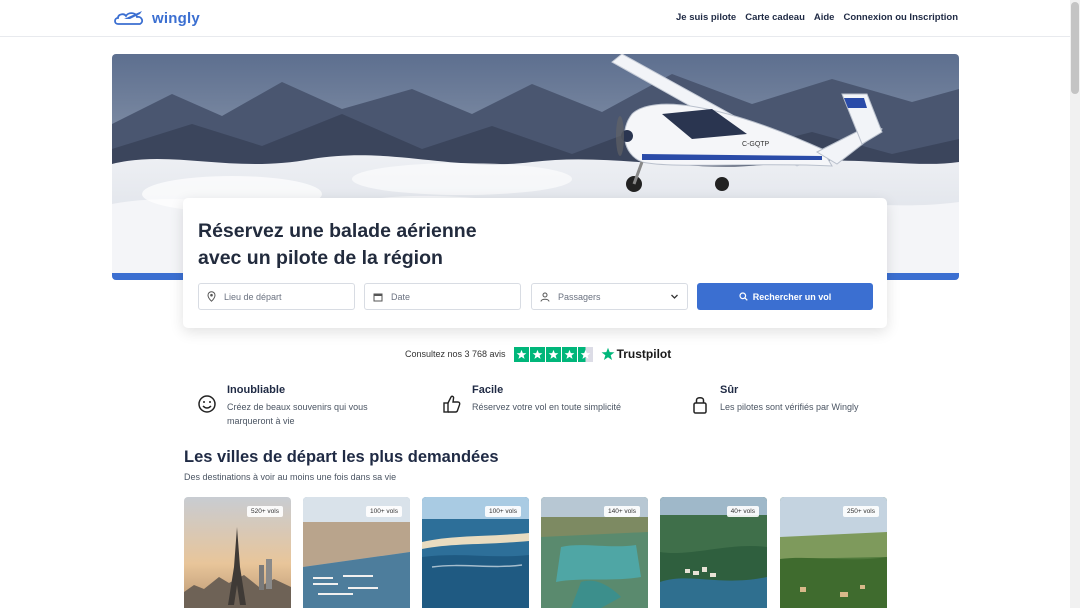 This screenshot has height=608, width=1080. What do you see at coordinates (621, 511) in the screenshot?
I see `flights-count-badge: 140+ vols` at bounding box center [621, 511].